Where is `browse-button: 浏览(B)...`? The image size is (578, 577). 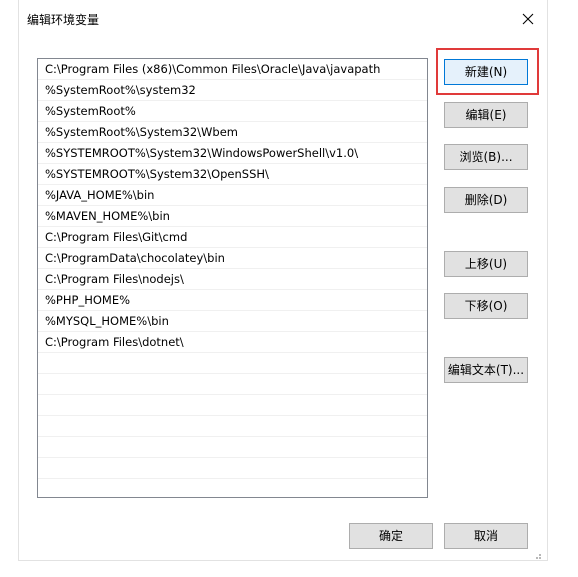 browse-button: 浏览(B)... is located at coordinates (486, 157).